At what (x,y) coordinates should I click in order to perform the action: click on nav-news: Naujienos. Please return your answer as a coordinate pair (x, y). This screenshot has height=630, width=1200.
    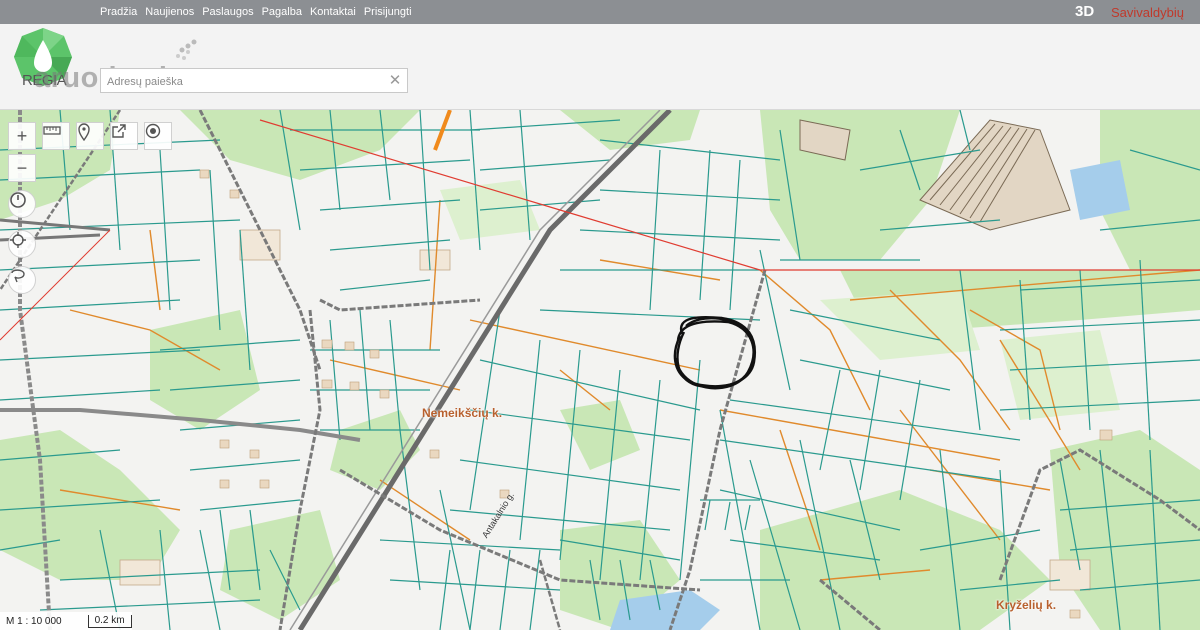
    Looking at the image, I should click on (169, 12).